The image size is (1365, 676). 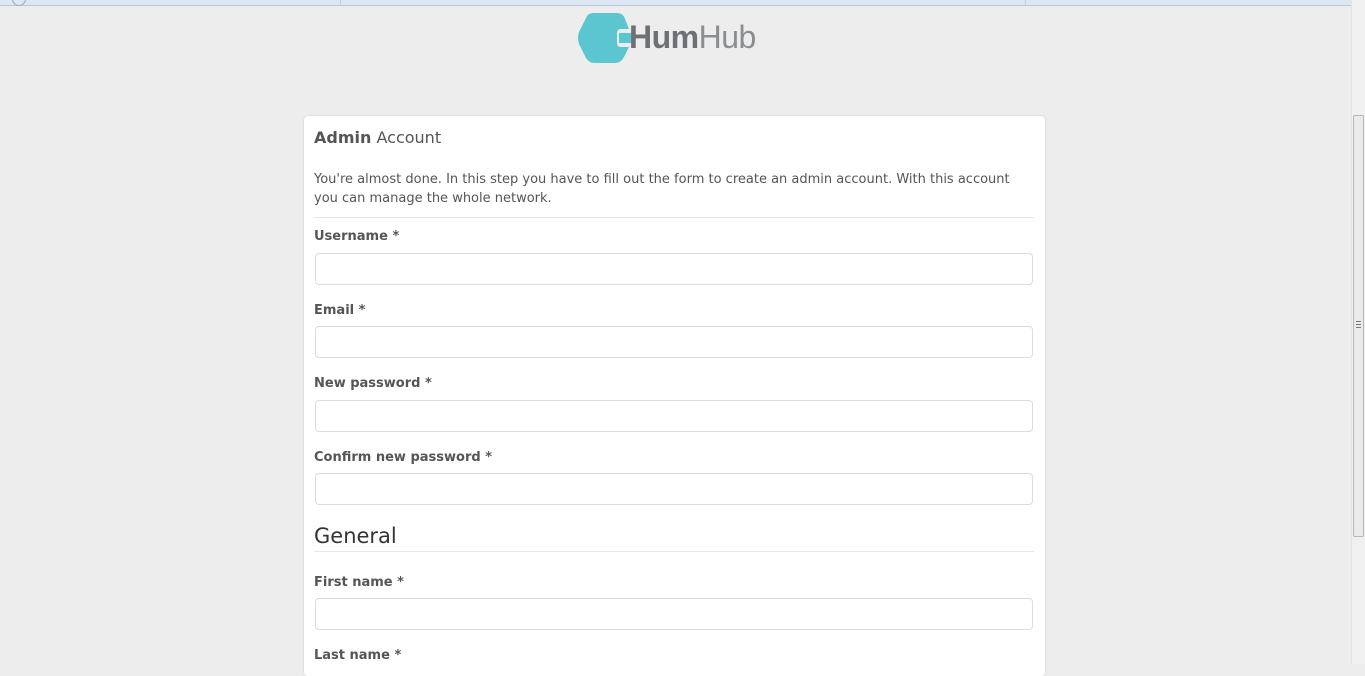 I want to click on panel-title: Admin Account, so click(x=377, y=137).